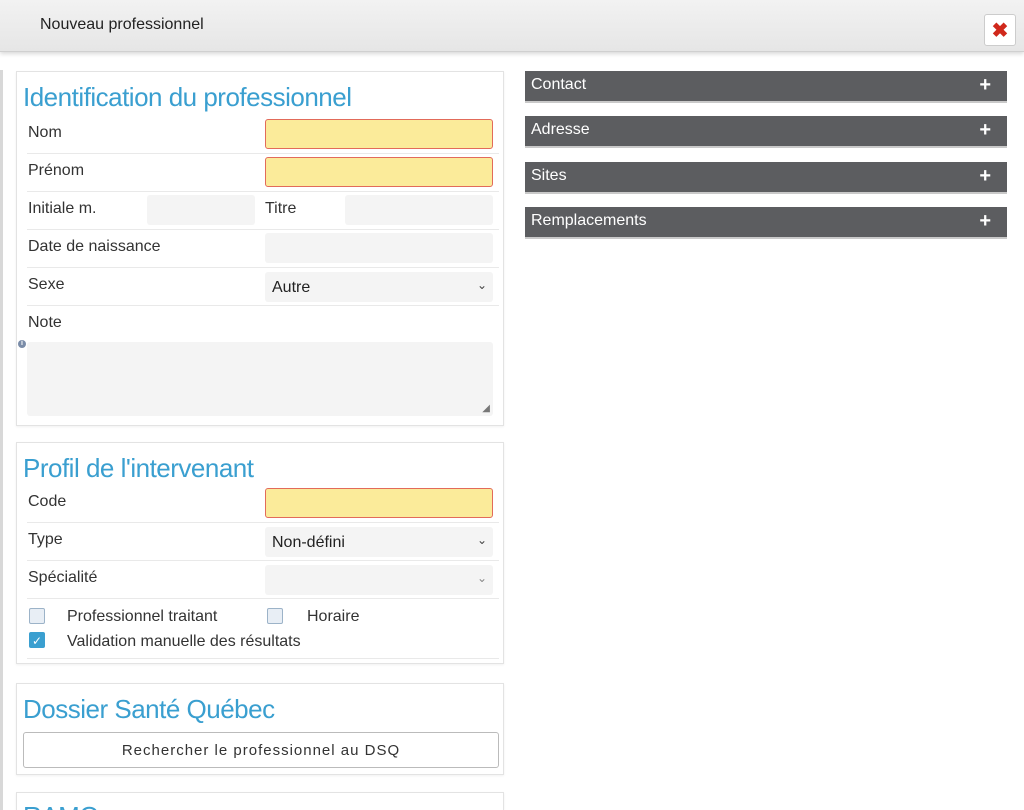 This screenshot has width=1024, height=810. I want to click on profil-title: Profil de l'intervenant, so click(138, 468).